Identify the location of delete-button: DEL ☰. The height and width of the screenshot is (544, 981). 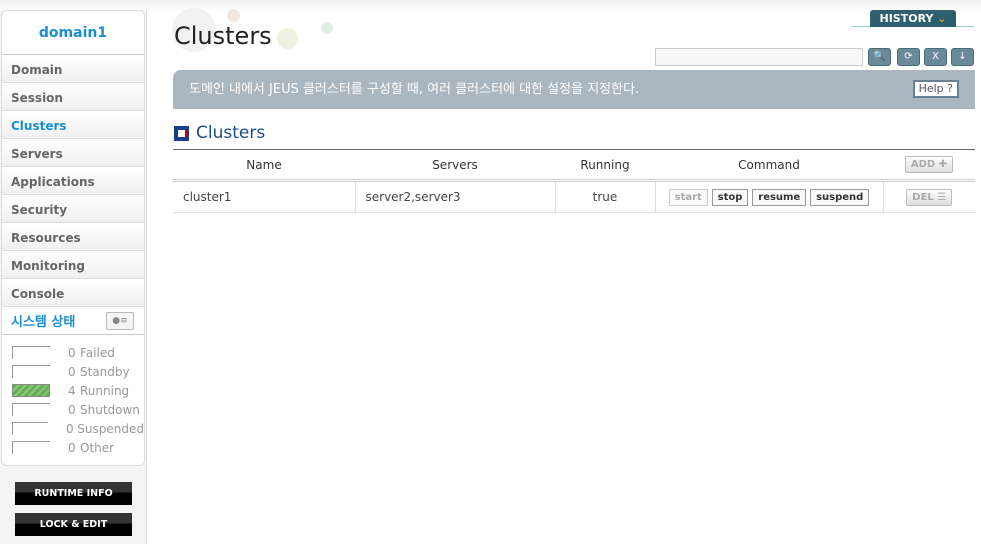
(929, 197).